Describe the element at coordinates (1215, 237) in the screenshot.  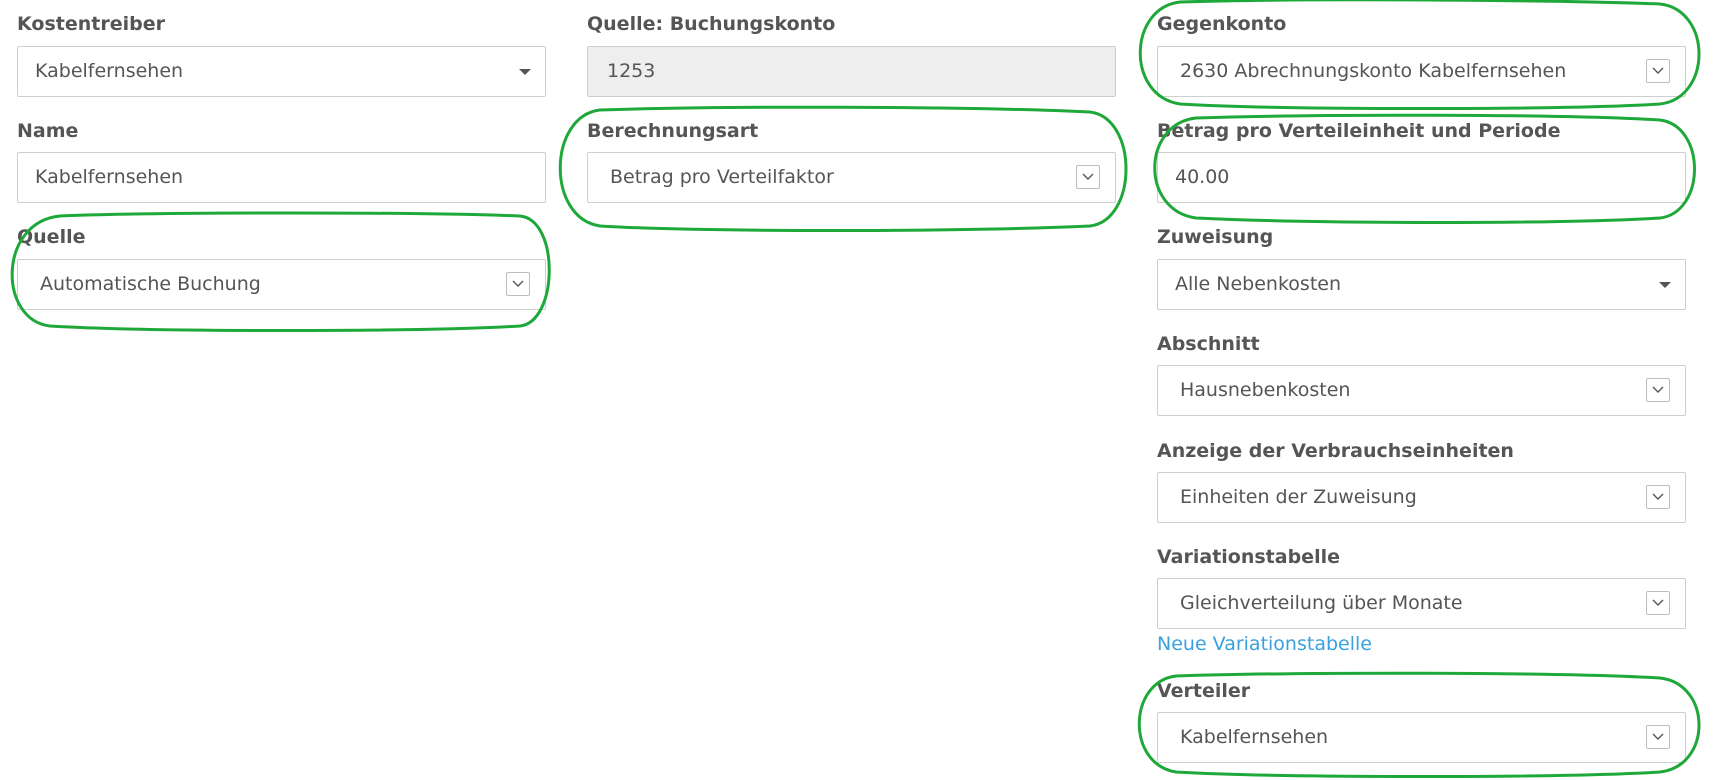
I see `zuweisung-label: Zuweisung` at that location.